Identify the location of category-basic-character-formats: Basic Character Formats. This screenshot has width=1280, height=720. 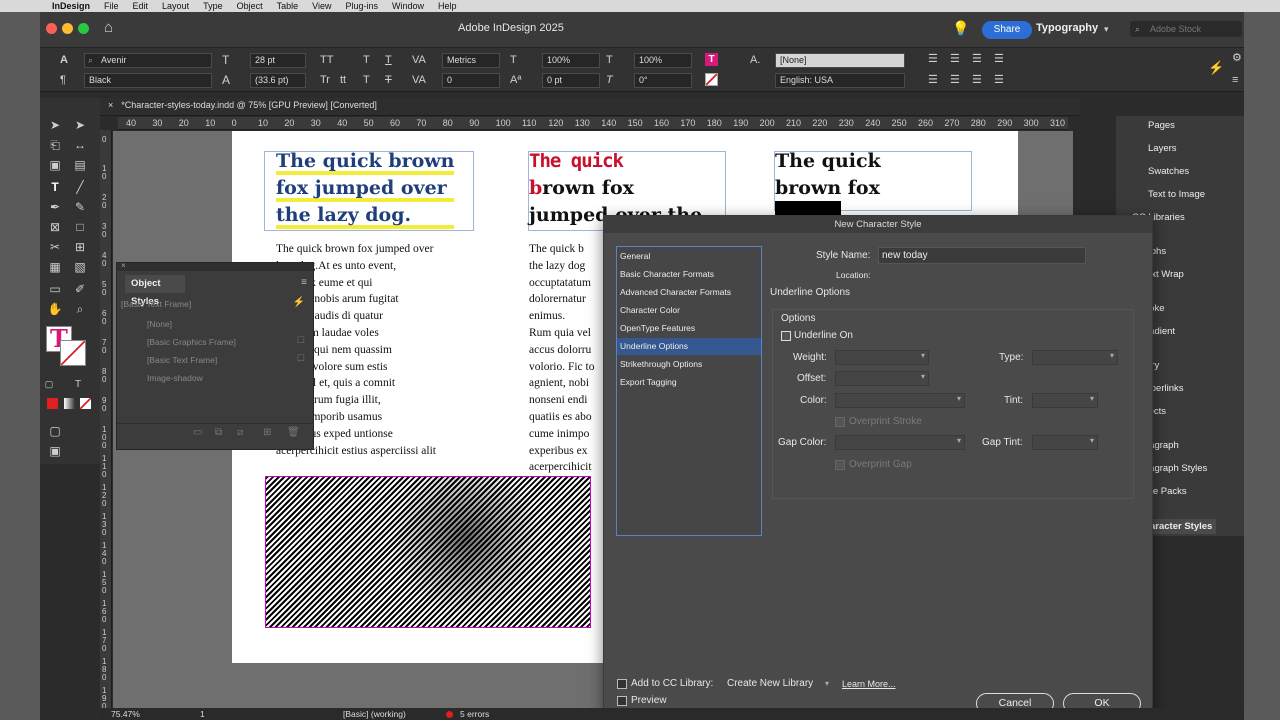
(689, 274).